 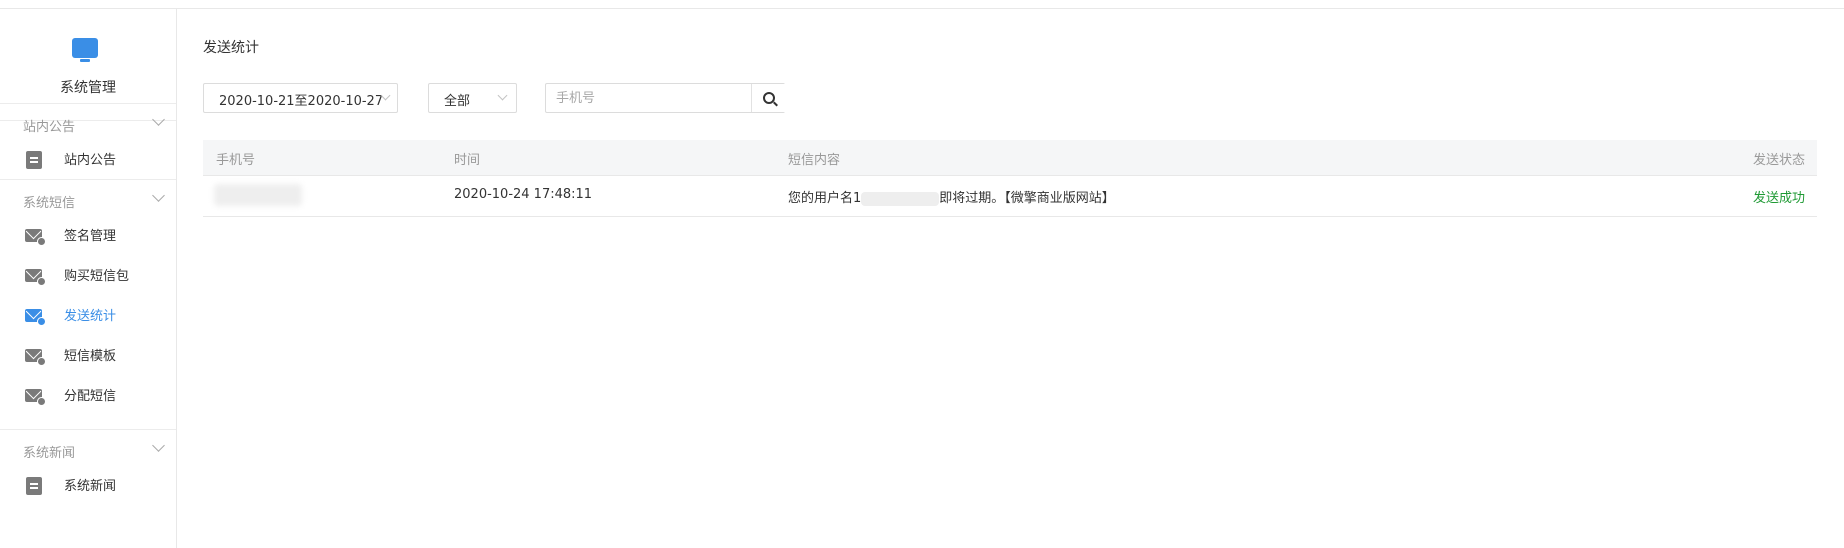 I want to click on sidebar-item-buy-sms-package: 购买短信包, so click(x=88, y=274).